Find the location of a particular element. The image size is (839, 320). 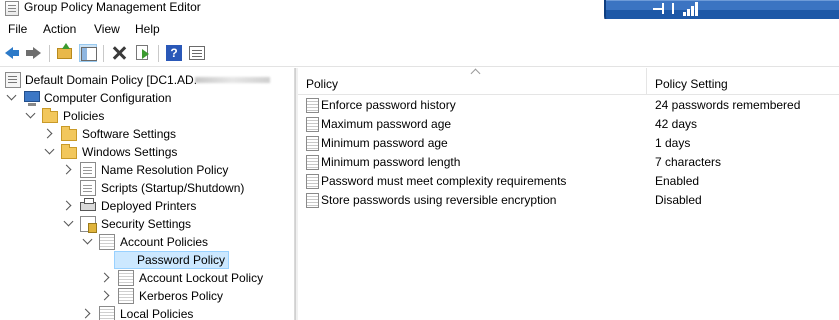

menu-bar: File Action View Help is located at coordinates (419, 29).